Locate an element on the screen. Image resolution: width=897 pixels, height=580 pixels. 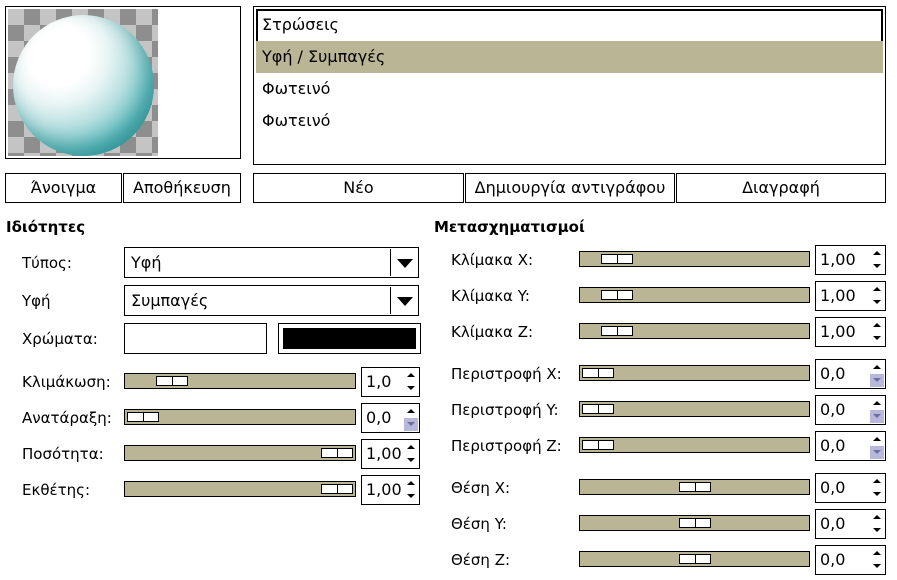
texture-preview is located at coordinates (123, 82).